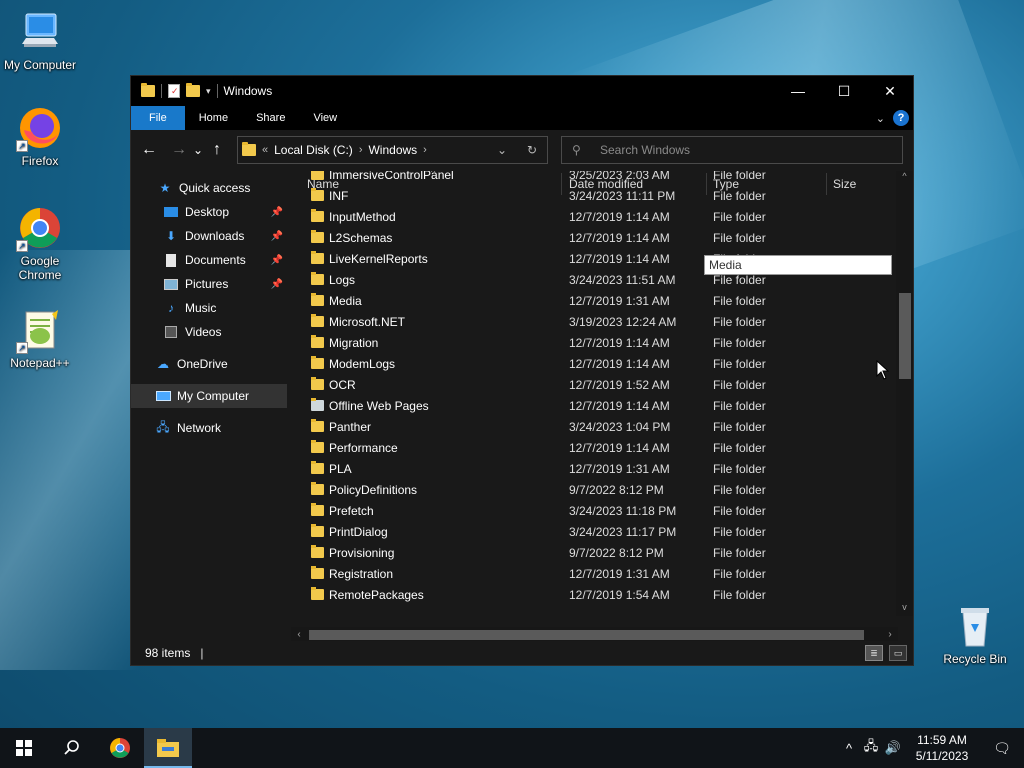 This screenshot has height=768, width=1024. What do you see at coordinates (149, 150) in the screenshot?
I see `back-button: ←` at bounding box center [149, 150].